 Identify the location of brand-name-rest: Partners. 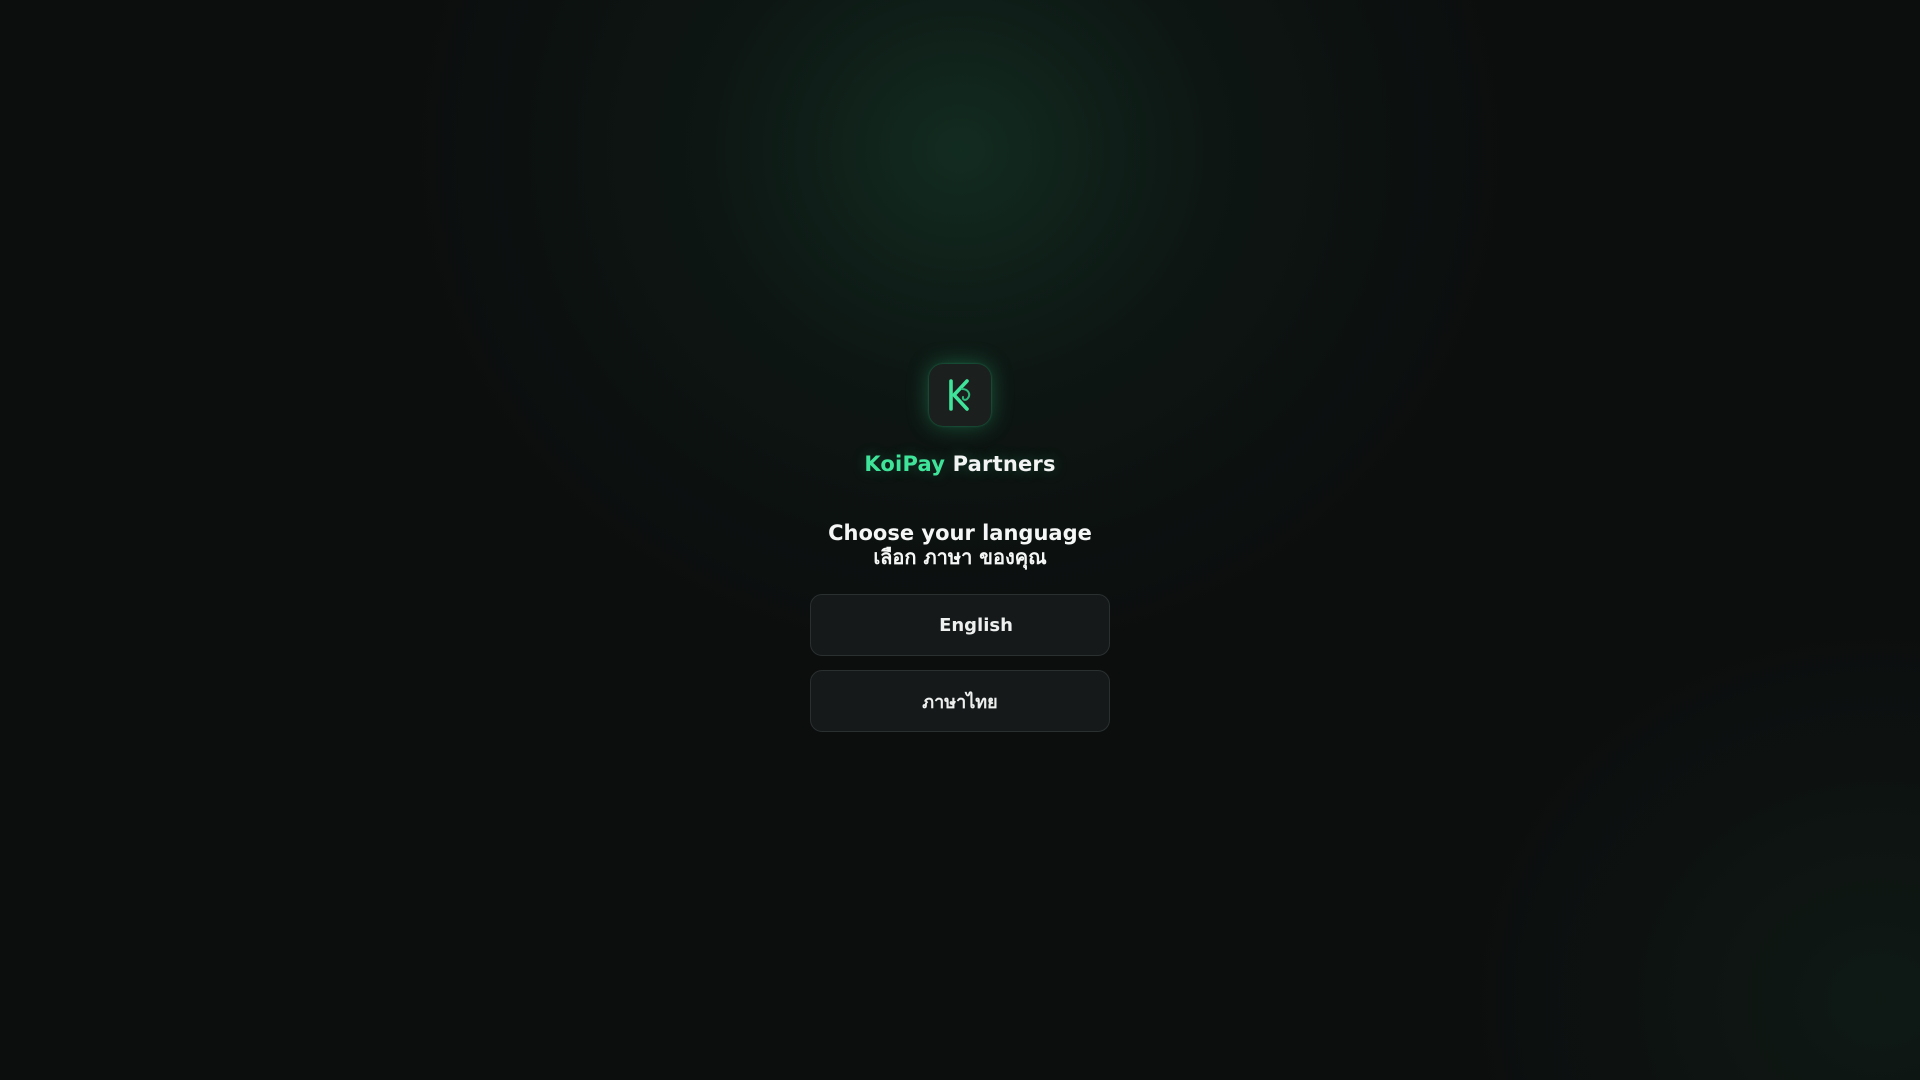
(1004, 464).